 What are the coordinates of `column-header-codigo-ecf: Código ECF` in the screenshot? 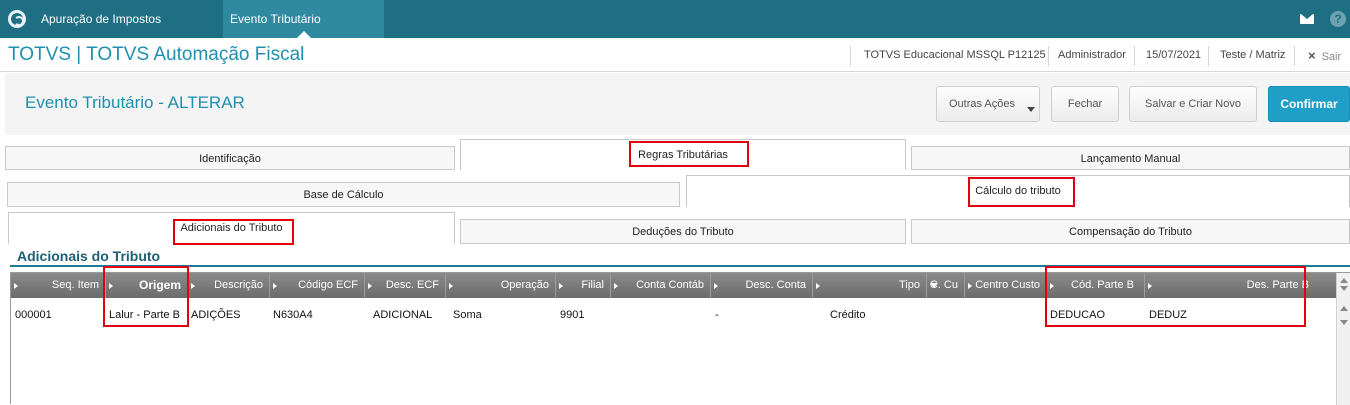 It's located at (317, 285).